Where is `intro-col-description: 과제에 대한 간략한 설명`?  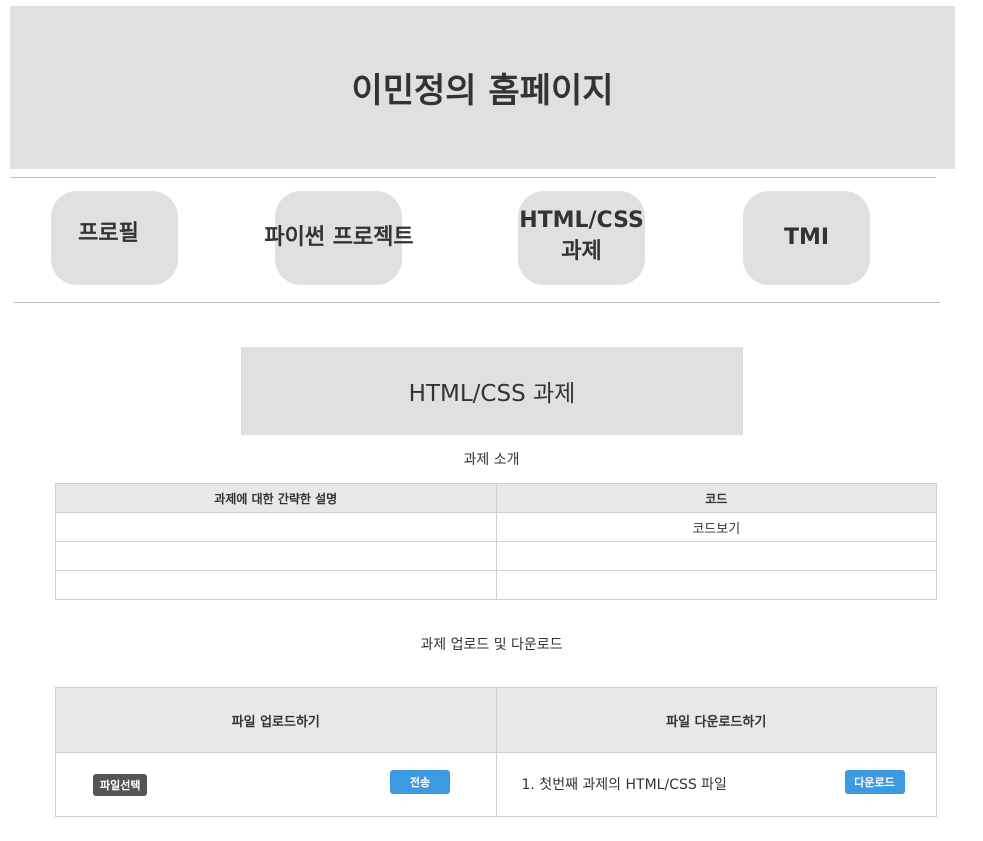 intro-col-description: 과제에 대한 간략한 설명 is located at coordinates (276, 498).